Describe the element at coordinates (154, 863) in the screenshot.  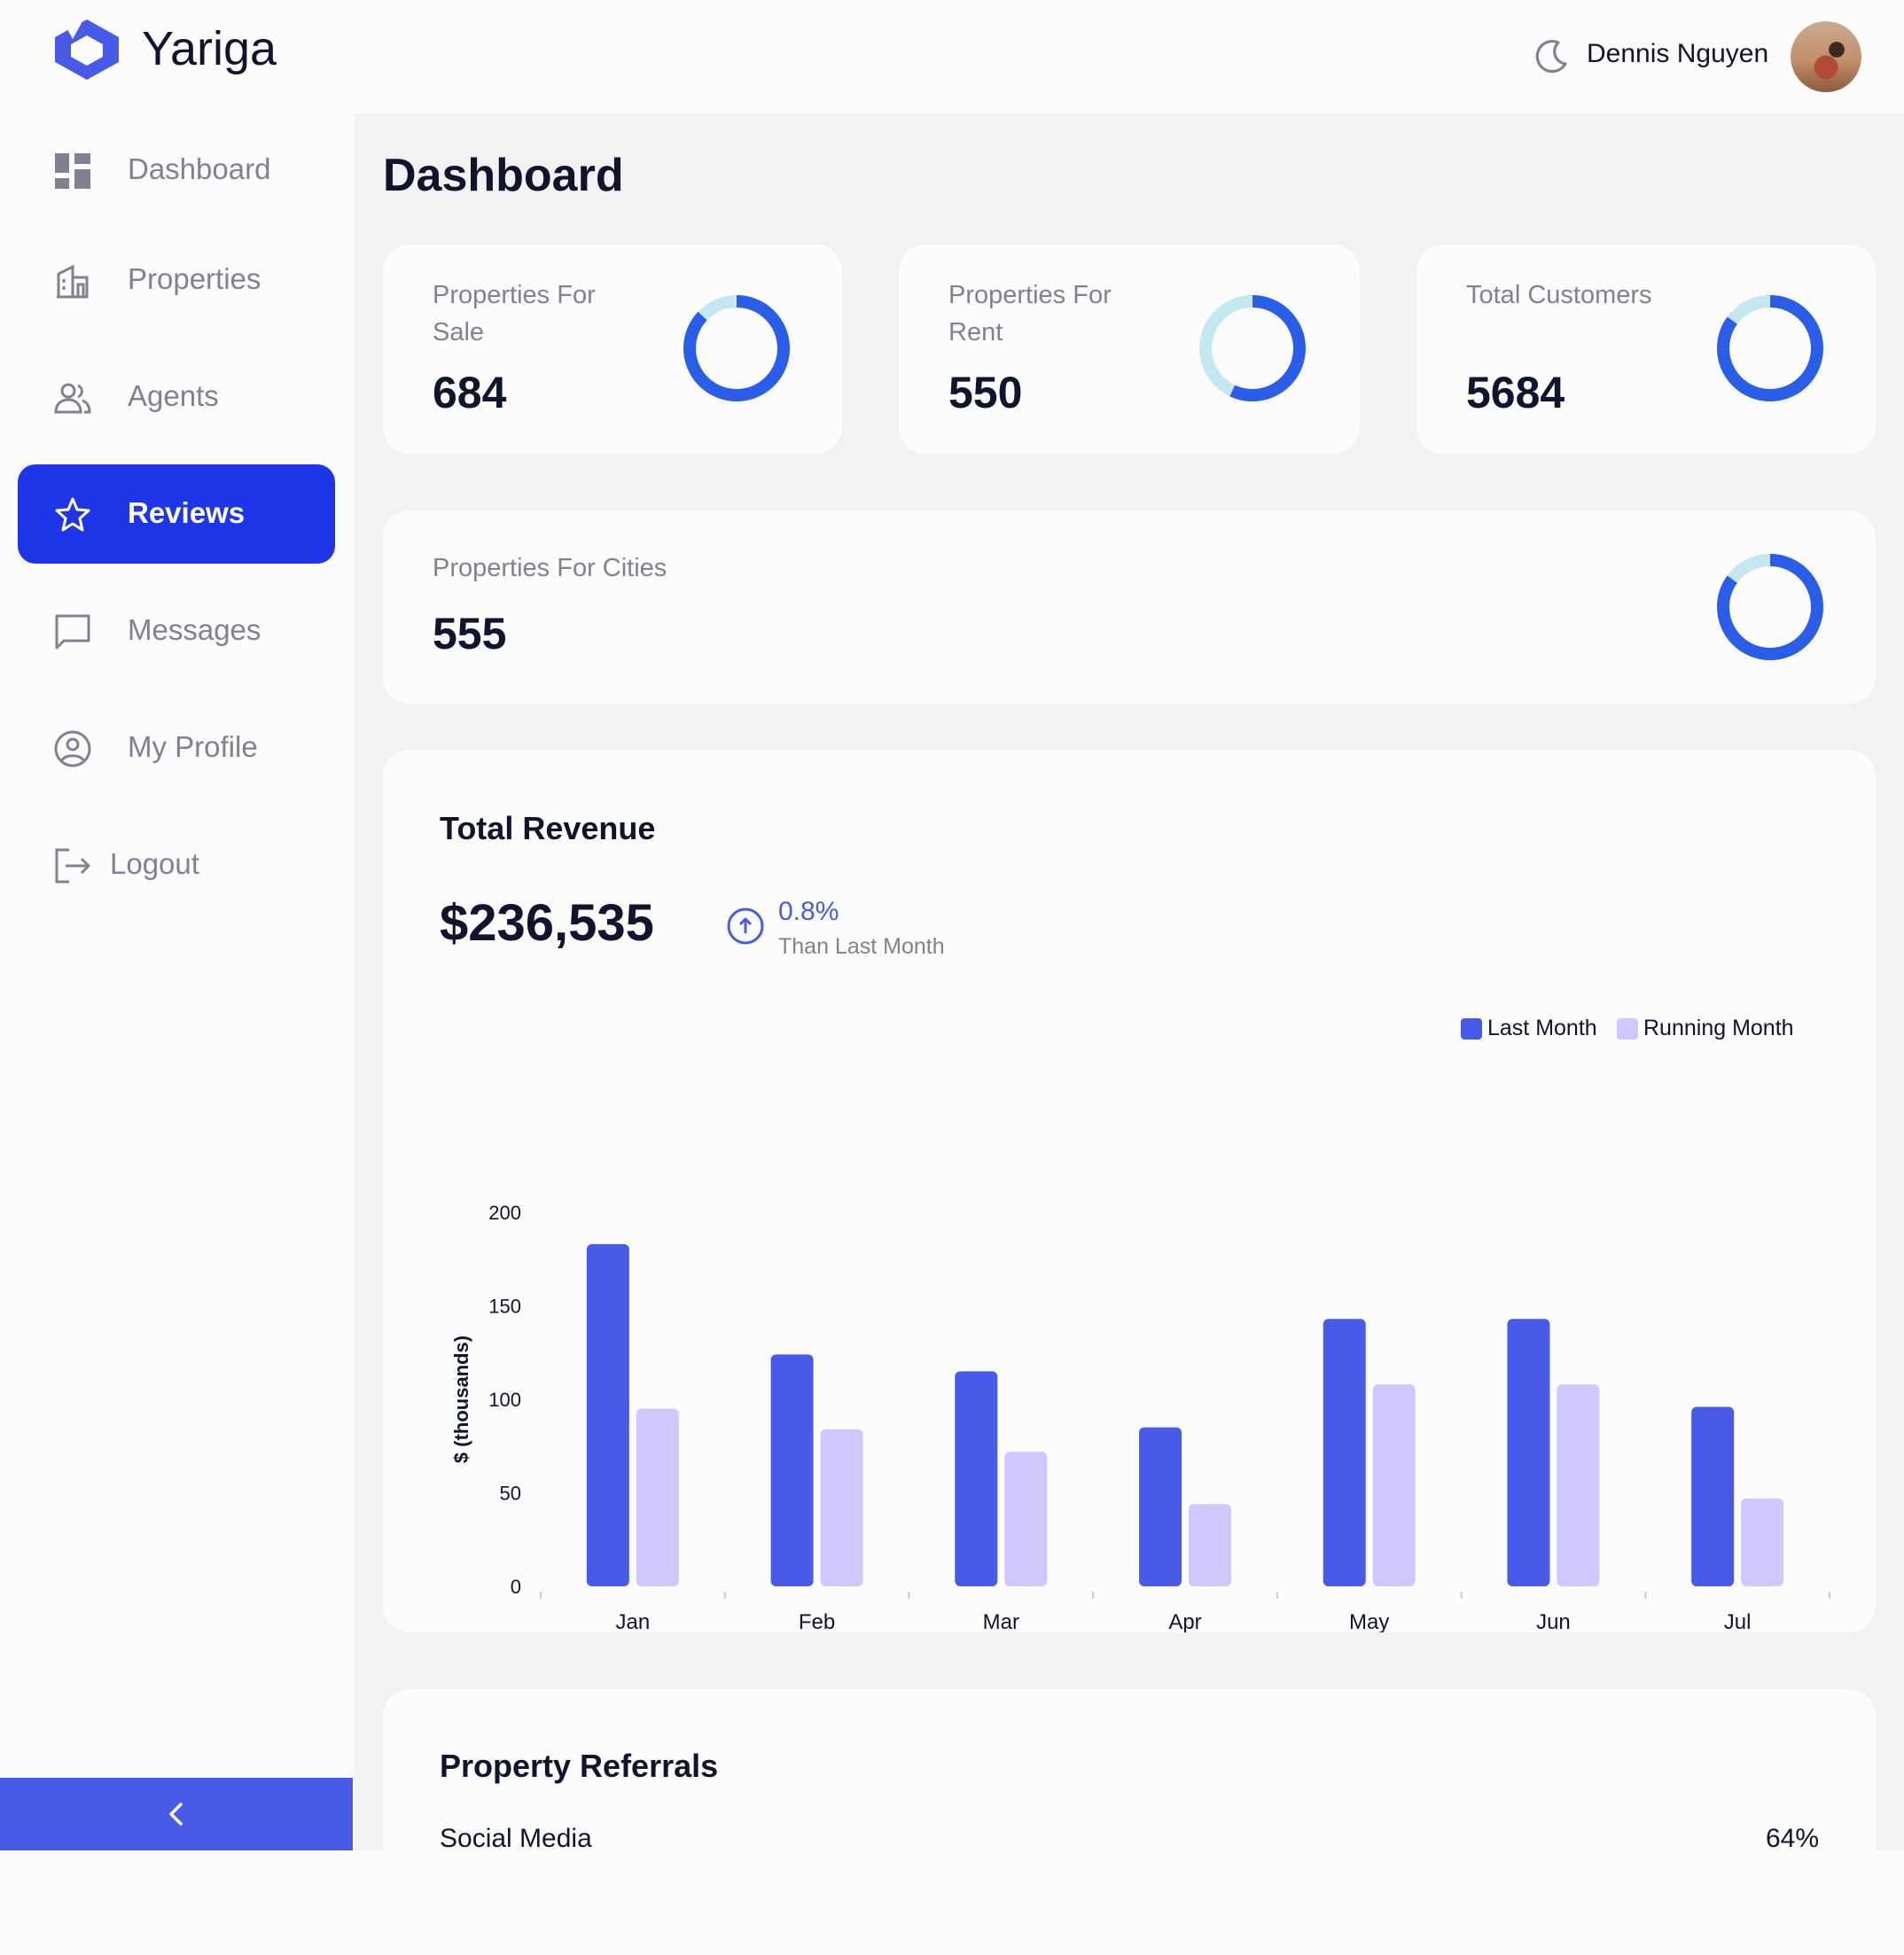
I see `sidebar-item-label: Logout` at that location.